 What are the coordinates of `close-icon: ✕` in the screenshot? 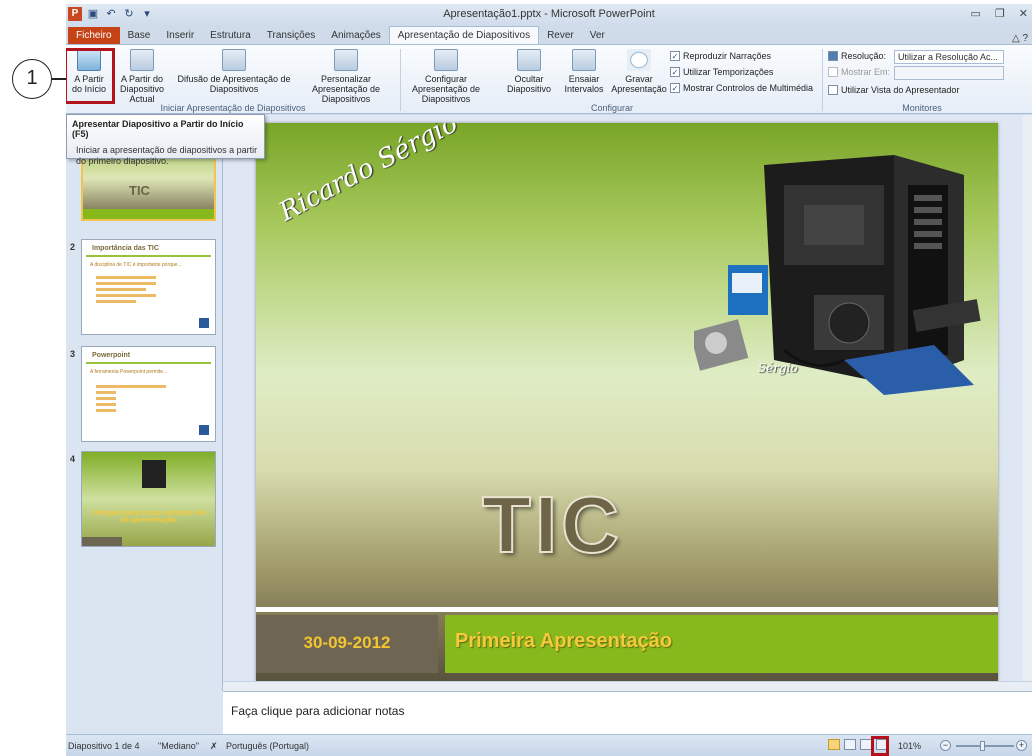 It's located at (1023, 13).